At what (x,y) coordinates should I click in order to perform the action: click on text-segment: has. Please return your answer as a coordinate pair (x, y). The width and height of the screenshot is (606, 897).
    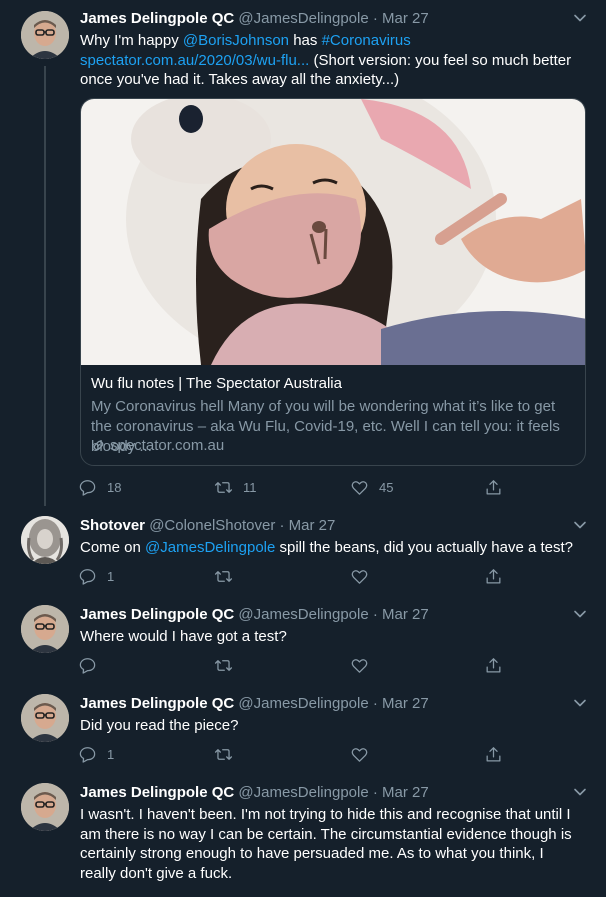
    Looking at the image, I should click on (305, 40).